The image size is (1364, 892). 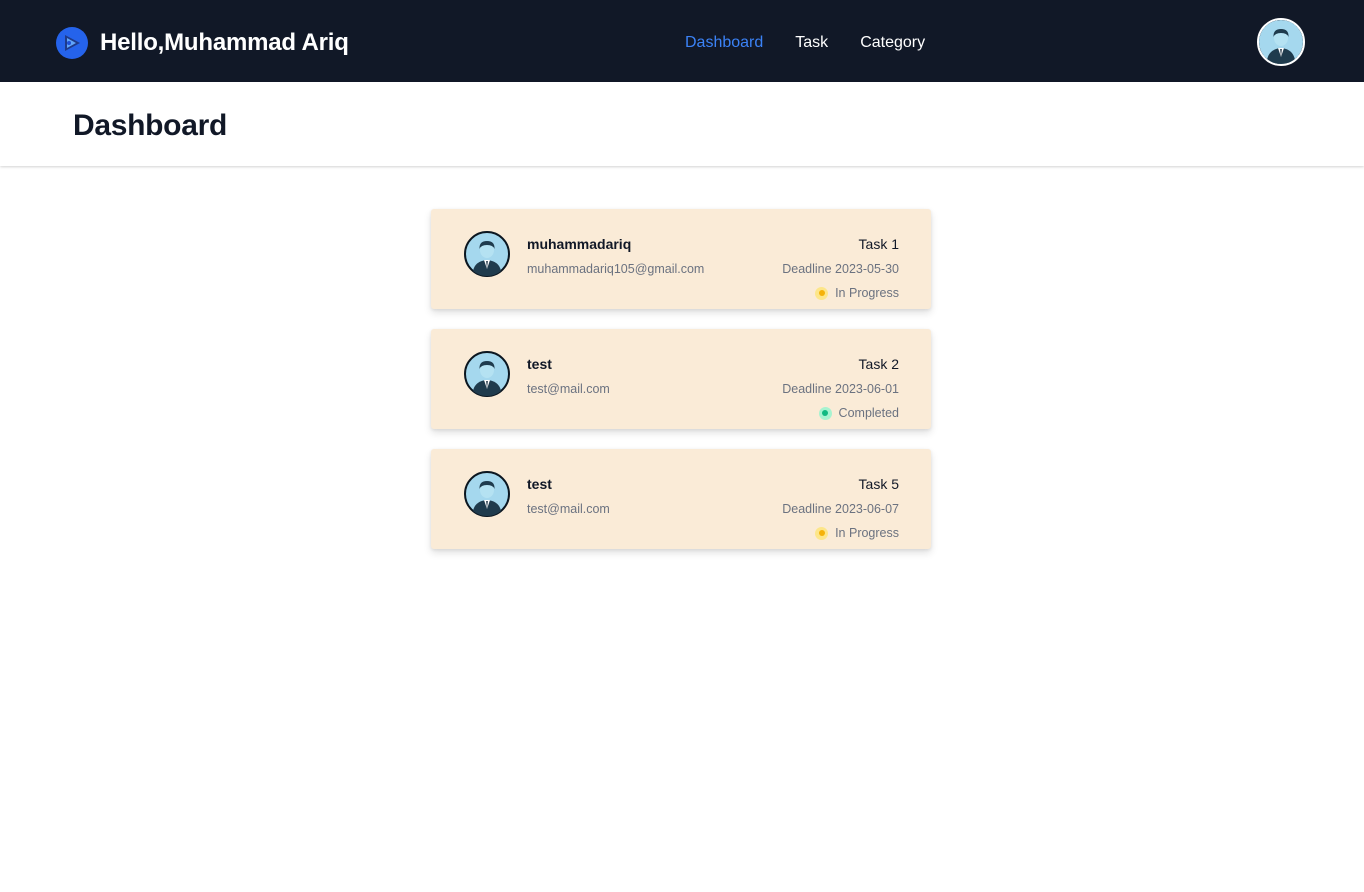 I want to click on nav-link-category: Category, so click(x=892, y=43).